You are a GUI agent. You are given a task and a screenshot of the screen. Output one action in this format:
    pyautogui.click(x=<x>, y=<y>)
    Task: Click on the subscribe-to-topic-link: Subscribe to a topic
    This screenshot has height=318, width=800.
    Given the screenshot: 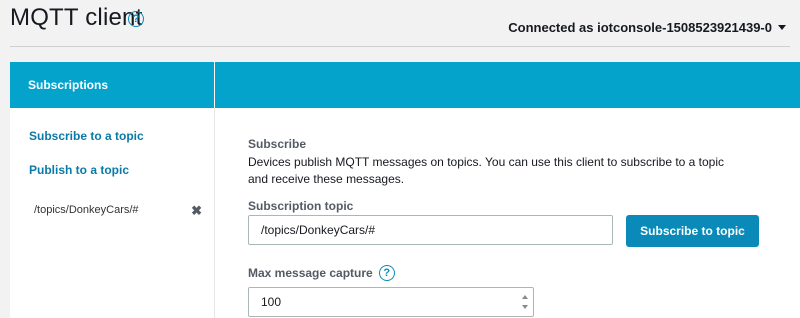 What is the action you would take?
    pyautogui.click(x=86, y=136)
    